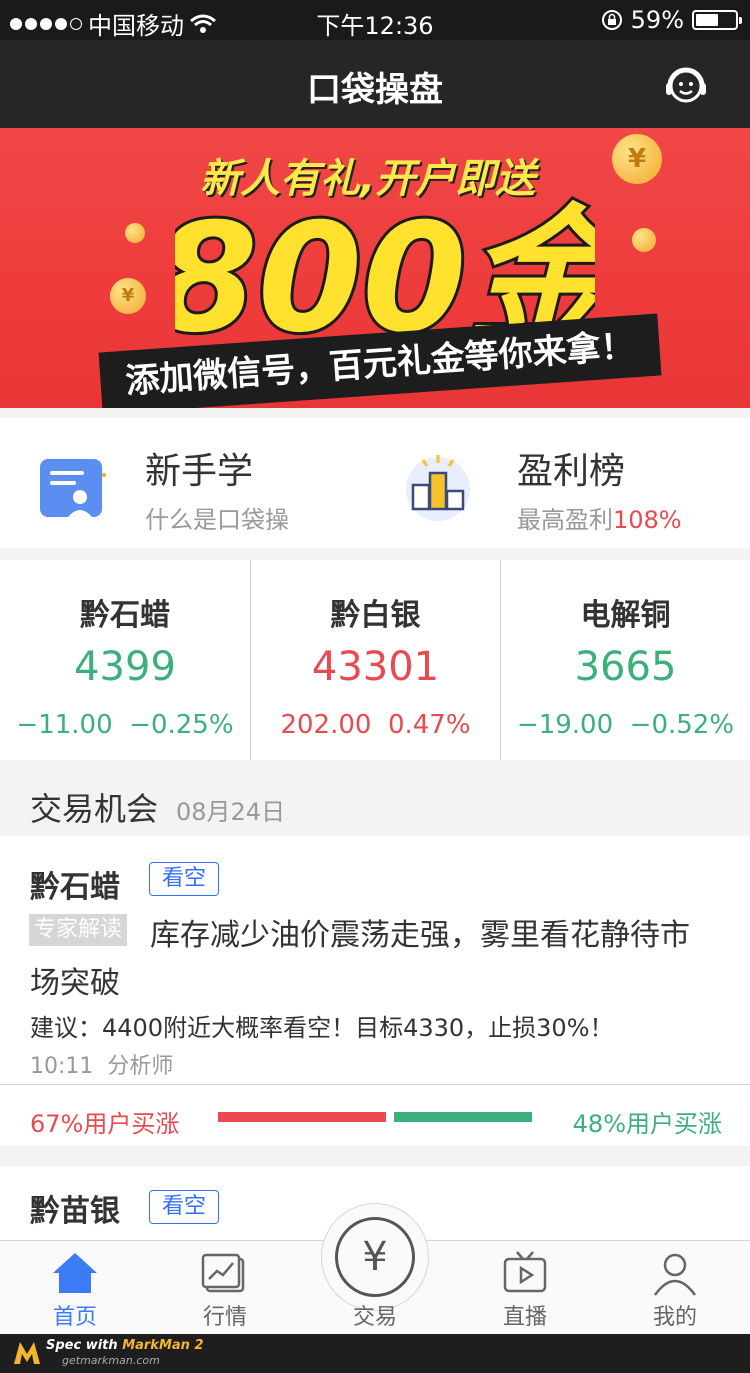  Describe the element at coordinates (429, 725) in the screenshot. I see `change-percent: 0.47%` at that location.